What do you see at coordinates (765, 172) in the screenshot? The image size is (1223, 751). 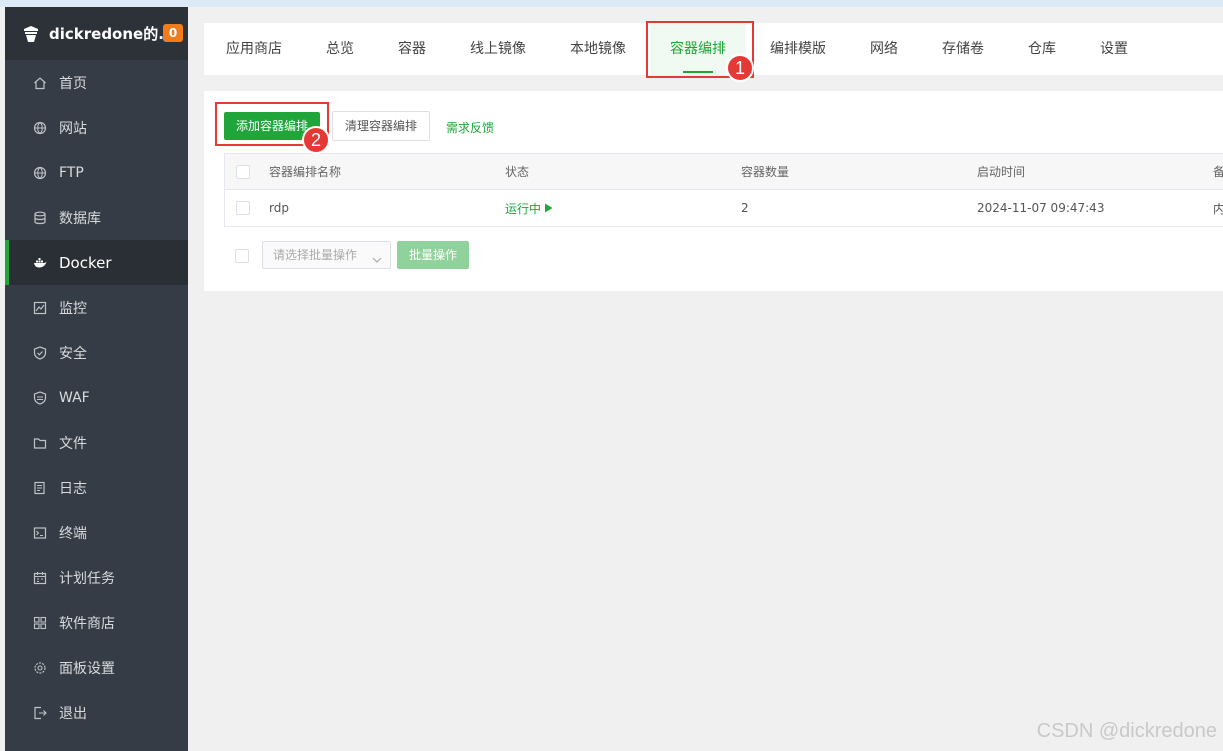 I see `header-container-count: 容器数量` at bounding box center [765, 172].